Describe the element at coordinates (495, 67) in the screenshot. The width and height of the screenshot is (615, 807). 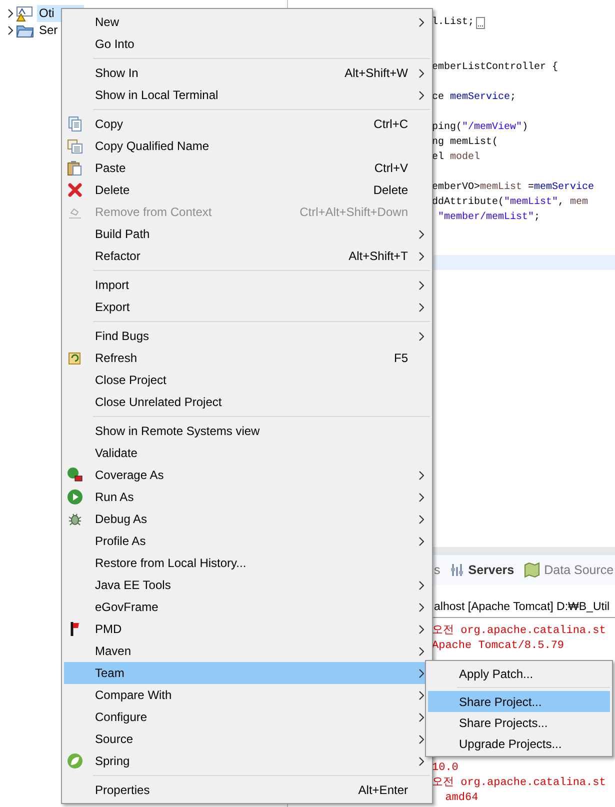
I see `code-line: emberListController {` at that location.